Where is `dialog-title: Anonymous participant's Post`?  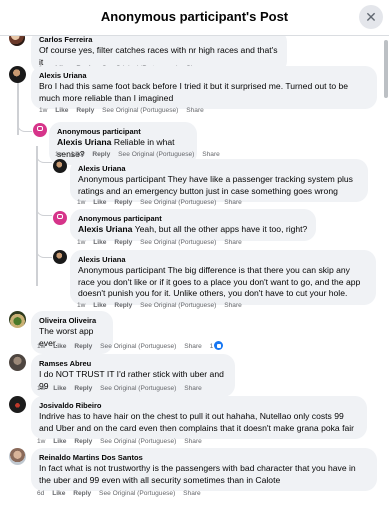 dialog-title: Anonymous participant's Post is located at coordinates (194, 16).